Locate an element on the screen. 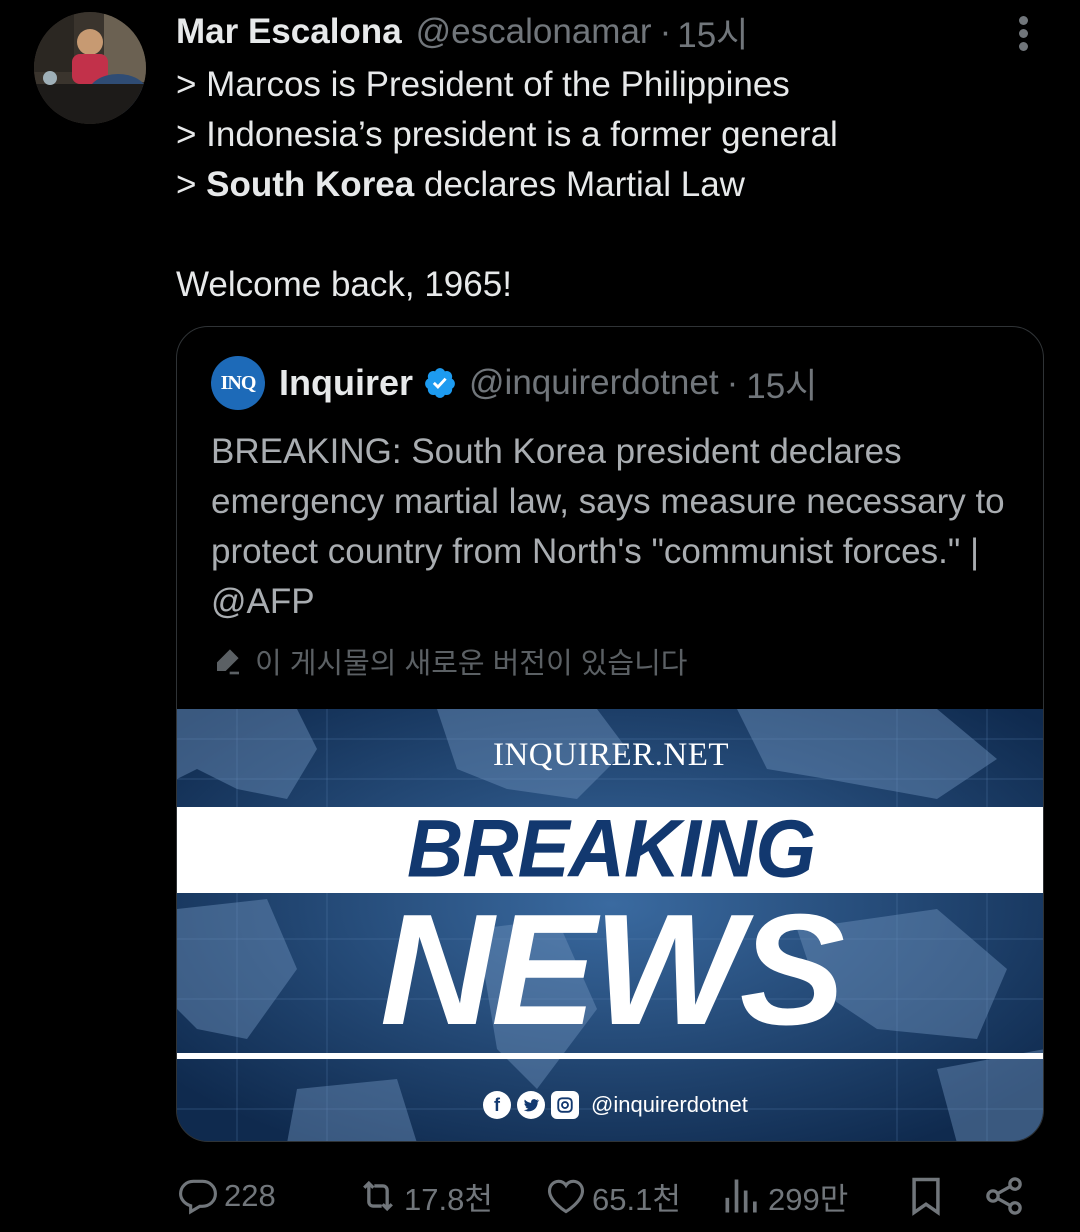  share-icon is located at coordinates (1004, 1196).